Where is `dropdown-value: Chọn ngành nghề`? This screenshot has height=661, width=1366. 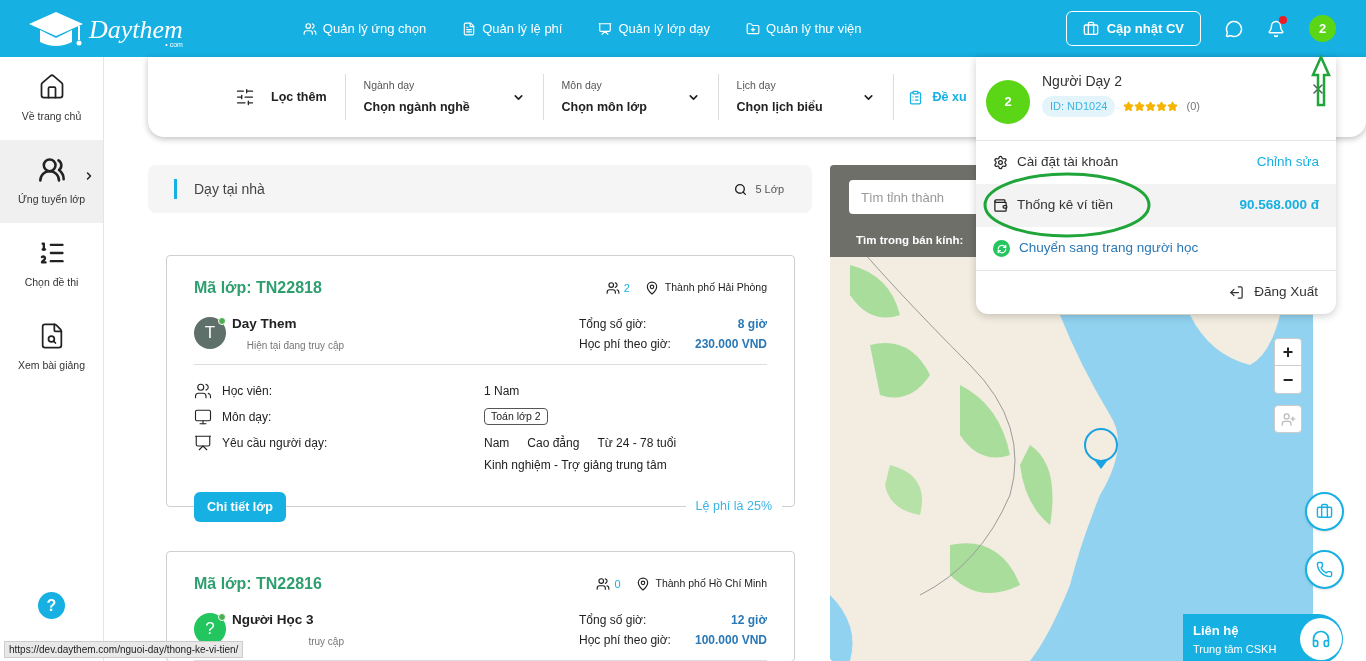
dropdown-value: Chọn ngành nghề is located at coordinates (416, 107).